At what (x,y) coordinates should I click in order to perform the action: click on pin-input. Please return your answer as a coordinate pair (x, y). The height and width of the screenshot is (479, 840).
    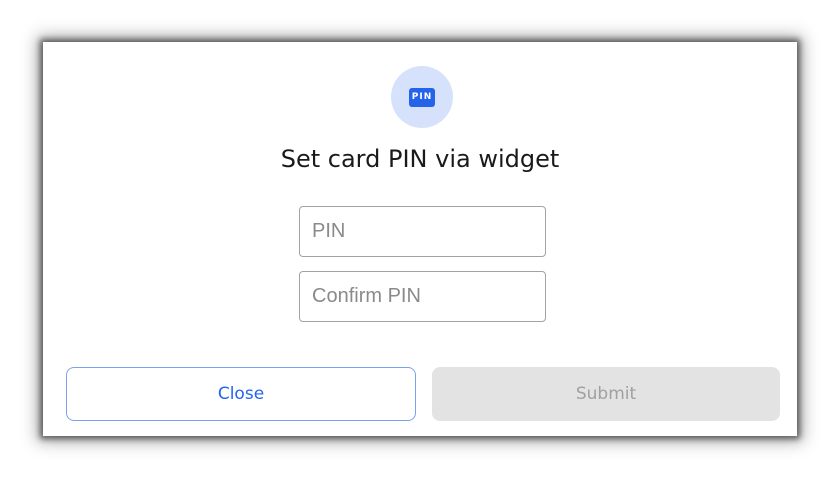
    Looking at the image, I should click on (422, 231).